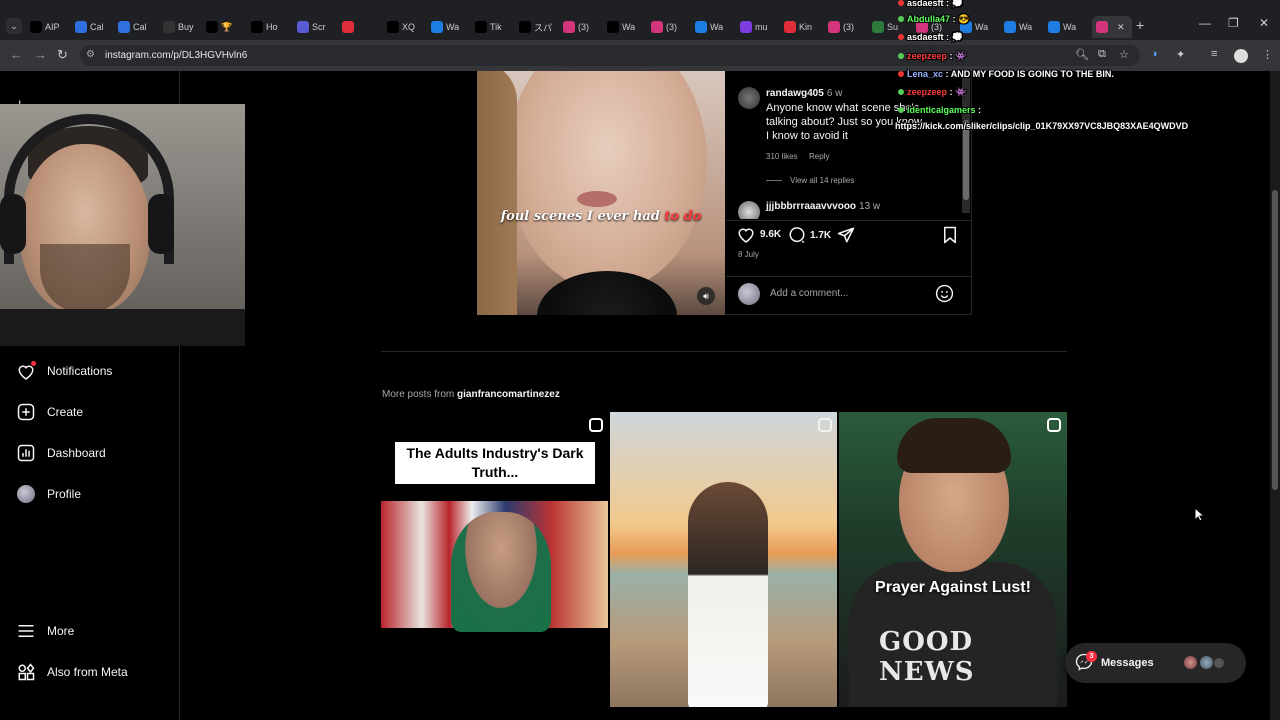 Image resolution: width=1280 pixels, height=720 pixels. Describe the element at coordinates (759, 234) in the screenshot. I see `like-button: 9.6K` at that location.